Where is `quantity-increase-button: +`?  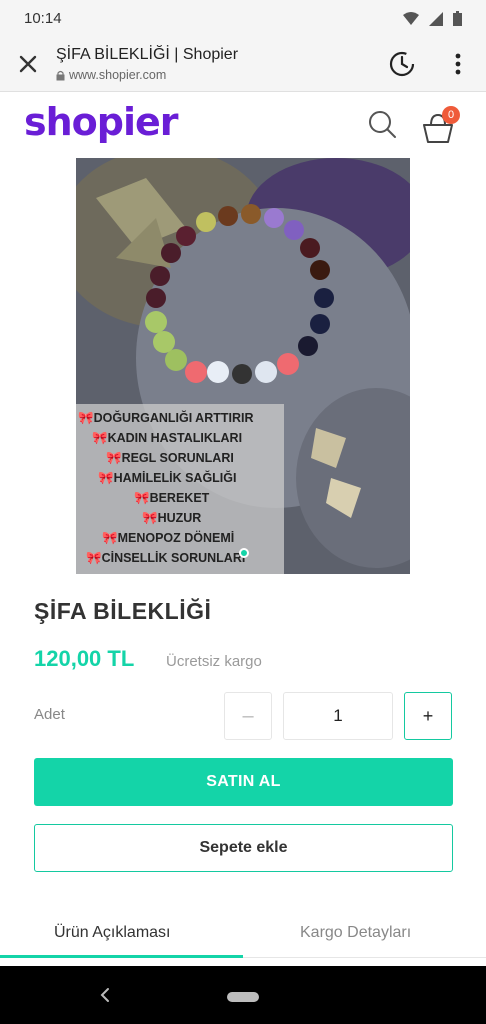 quantity-increase-button: + is located at coordinates (428, 716).